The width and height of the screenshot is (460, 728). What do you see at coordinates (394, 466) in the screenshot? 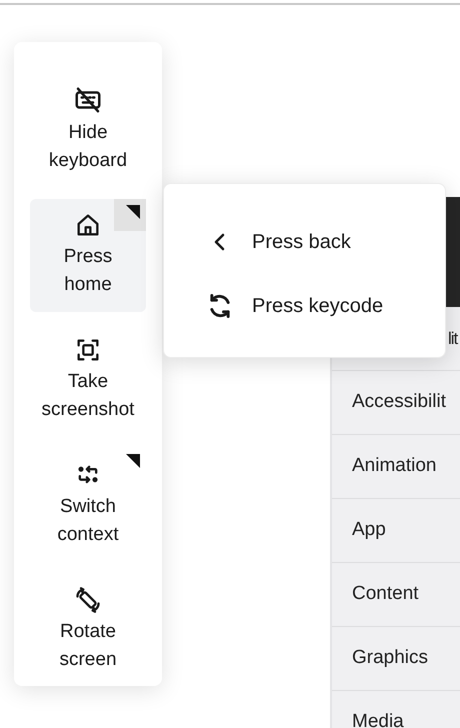
I see `list-row-label: Animation` at bounding box center [394, 466].